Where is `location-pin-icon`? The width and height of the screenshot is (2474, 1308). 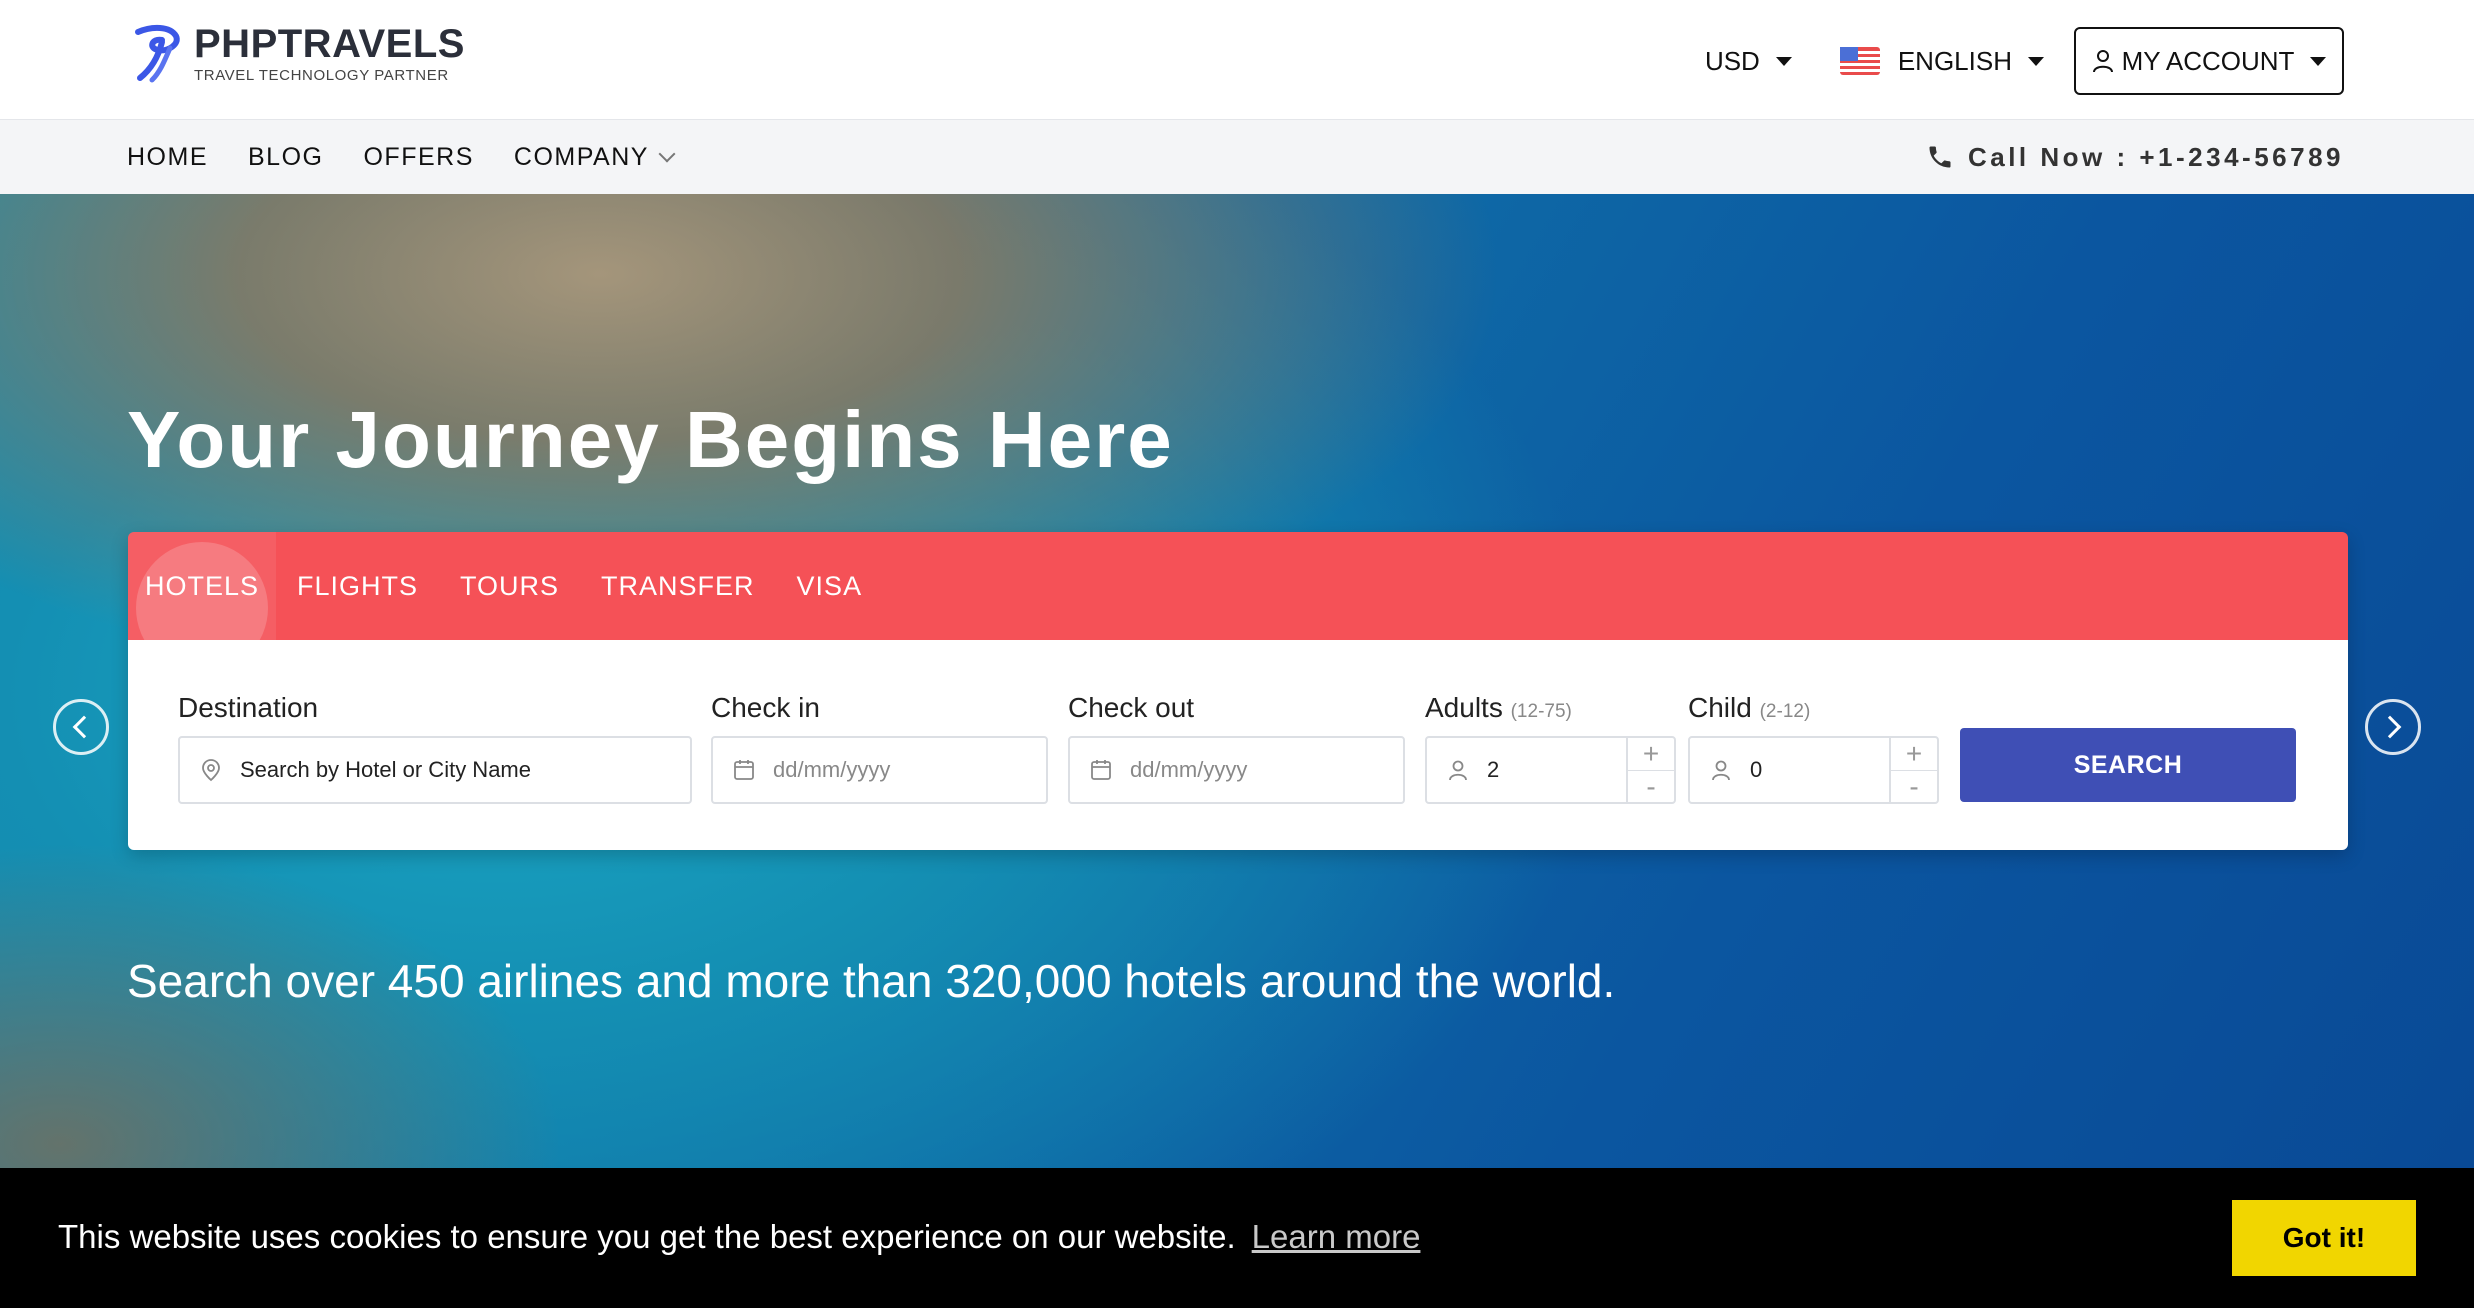 location-pin-icon is located at coordinates (211, 770).